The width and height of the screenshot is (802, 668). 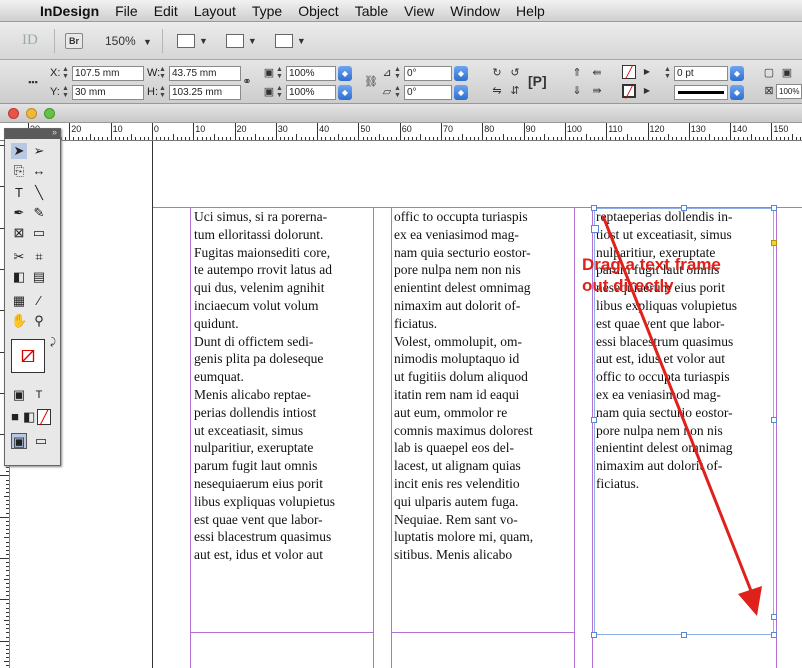 I want to click on gap-tool-icon: ↔, so click(x=39, y=171).